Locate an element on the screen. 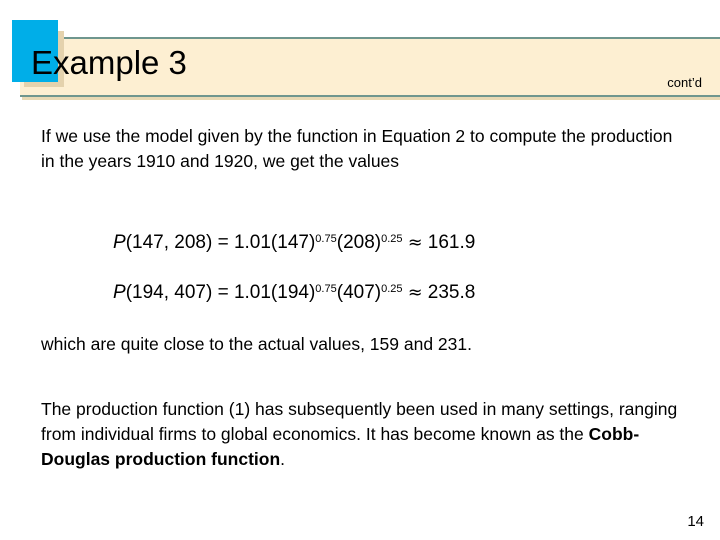 The image size is (720, 540). final-paragraph-trailing: . is located at coordinates (283, 459).